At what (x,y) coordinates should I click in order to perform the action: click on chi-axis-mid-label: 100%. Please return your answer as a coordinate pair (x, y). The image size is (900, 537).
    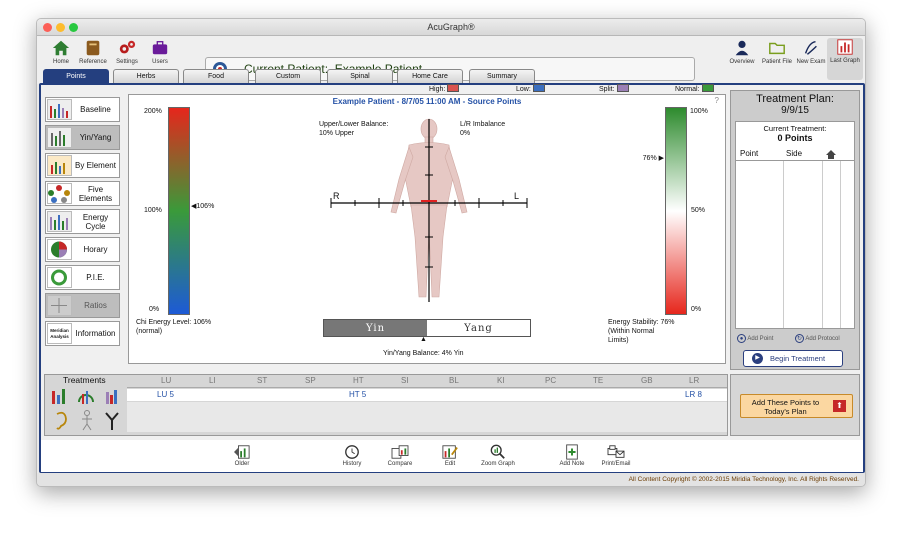
    Looking at the image, I should click on (153, 210).